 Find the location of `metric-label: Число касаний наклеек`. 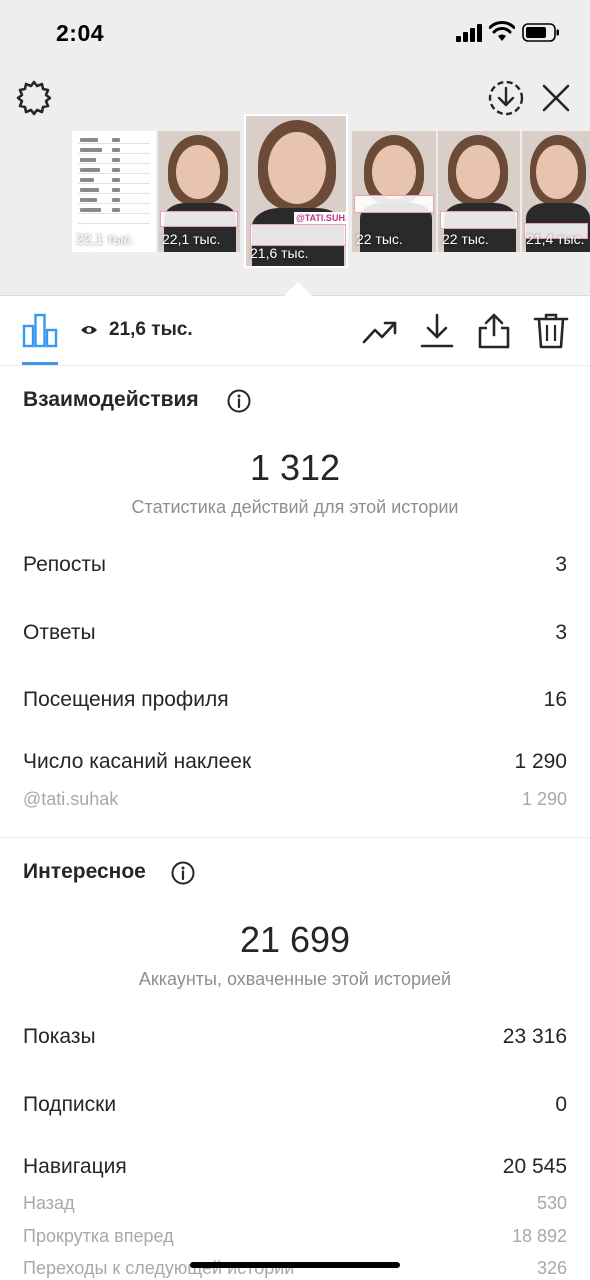

metric-label: Число касаний наклеек is located at coordinates (137, 761).